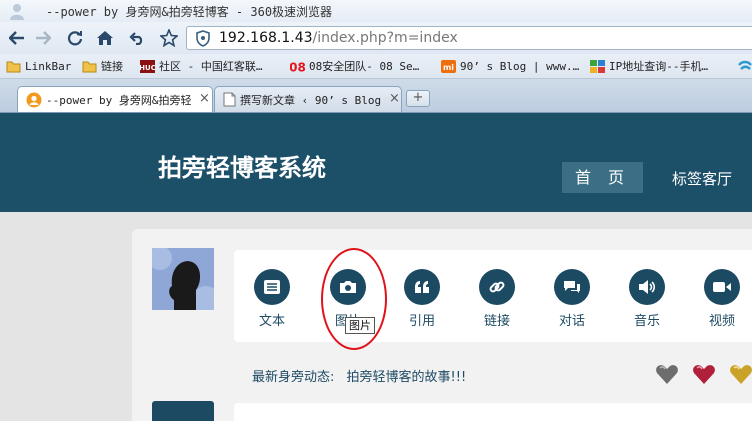  What do you see at coordinates (189, 12) in the screenshot?
I see `window-title: --power by 身旁网&拍旁轻博客 - 360极速浏览器` at bounding box center [189, 12].